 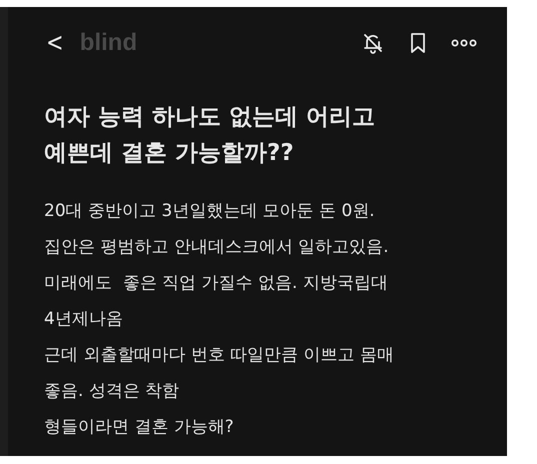 What do you see at coordinates (464, 43) in the screenshot?
I see `more-button` at bounding box center [464, 43].